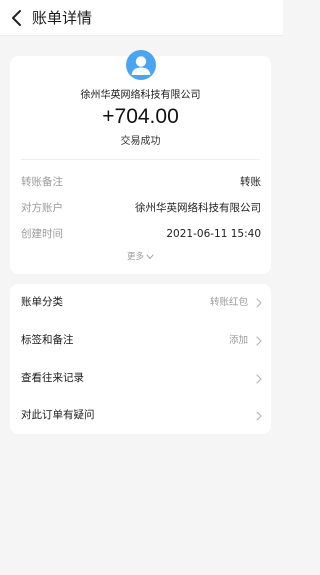 Image resolution: width=320 pixels, height=575 pixels. Describe the element at coordinates (47, 340) in the screenshot. I see `list-item-label: 标签和备注` at that location.